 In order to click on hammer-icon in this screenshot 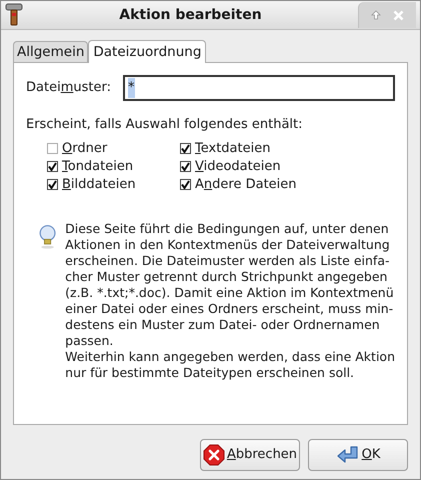, I will do `click(14, 15)`.